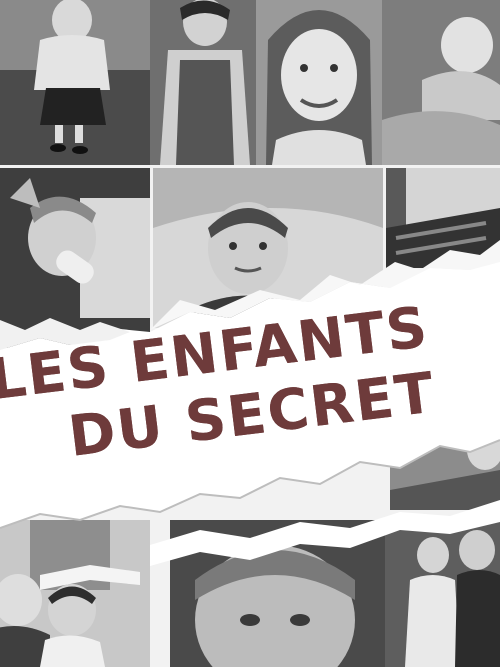 Image resolution: width=500 pixels, height=667 pixels. What do you see at coordinates (203, 82) in the screenshot?
I see `photo-child-overalls` at bounding box center [203, 82].